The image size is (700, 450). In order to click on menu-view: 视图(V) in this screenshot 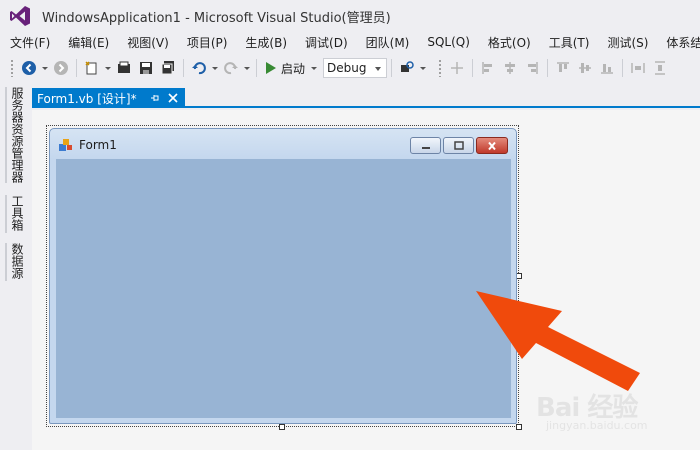, I will do `click(147, 42)`.